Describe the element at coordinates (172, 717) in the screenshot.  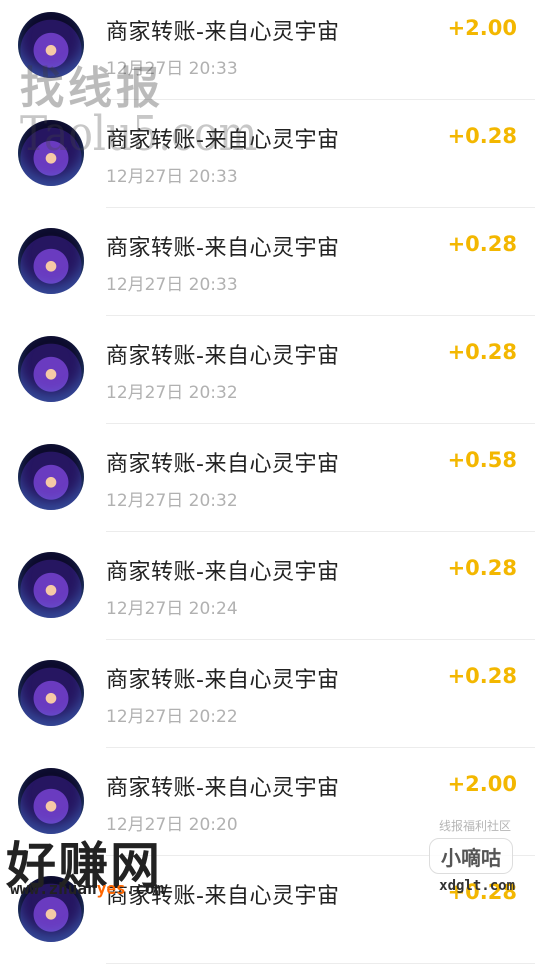
I see `transaction-time: 12月27日 20:22` at that location.